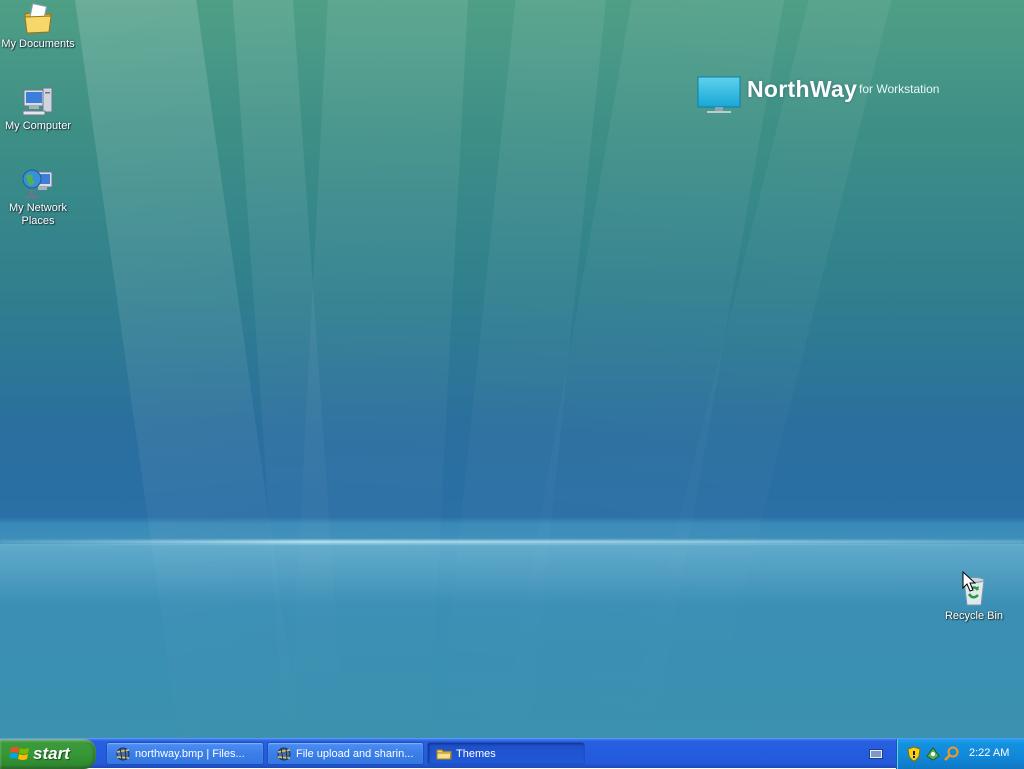 The image size is (1024, 769). Describe the element at coordinates (876, 756) in the screenshot. I see `keyboard-icon` at that location.